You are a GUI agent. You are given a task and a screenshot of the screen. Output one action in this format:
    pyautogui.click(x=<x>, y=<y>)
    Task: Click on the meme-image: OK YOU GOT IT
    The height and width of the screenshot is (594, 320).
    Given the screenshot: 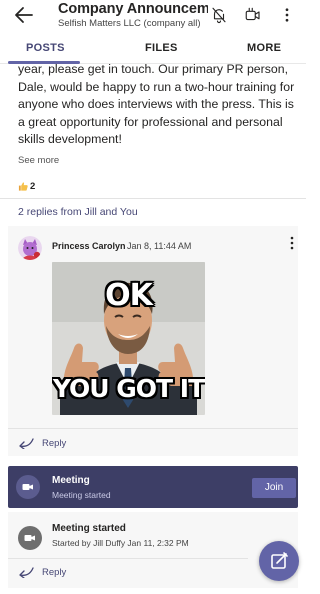 What is the action you would take?
    pyautogui.click(x=128, y=338)
    